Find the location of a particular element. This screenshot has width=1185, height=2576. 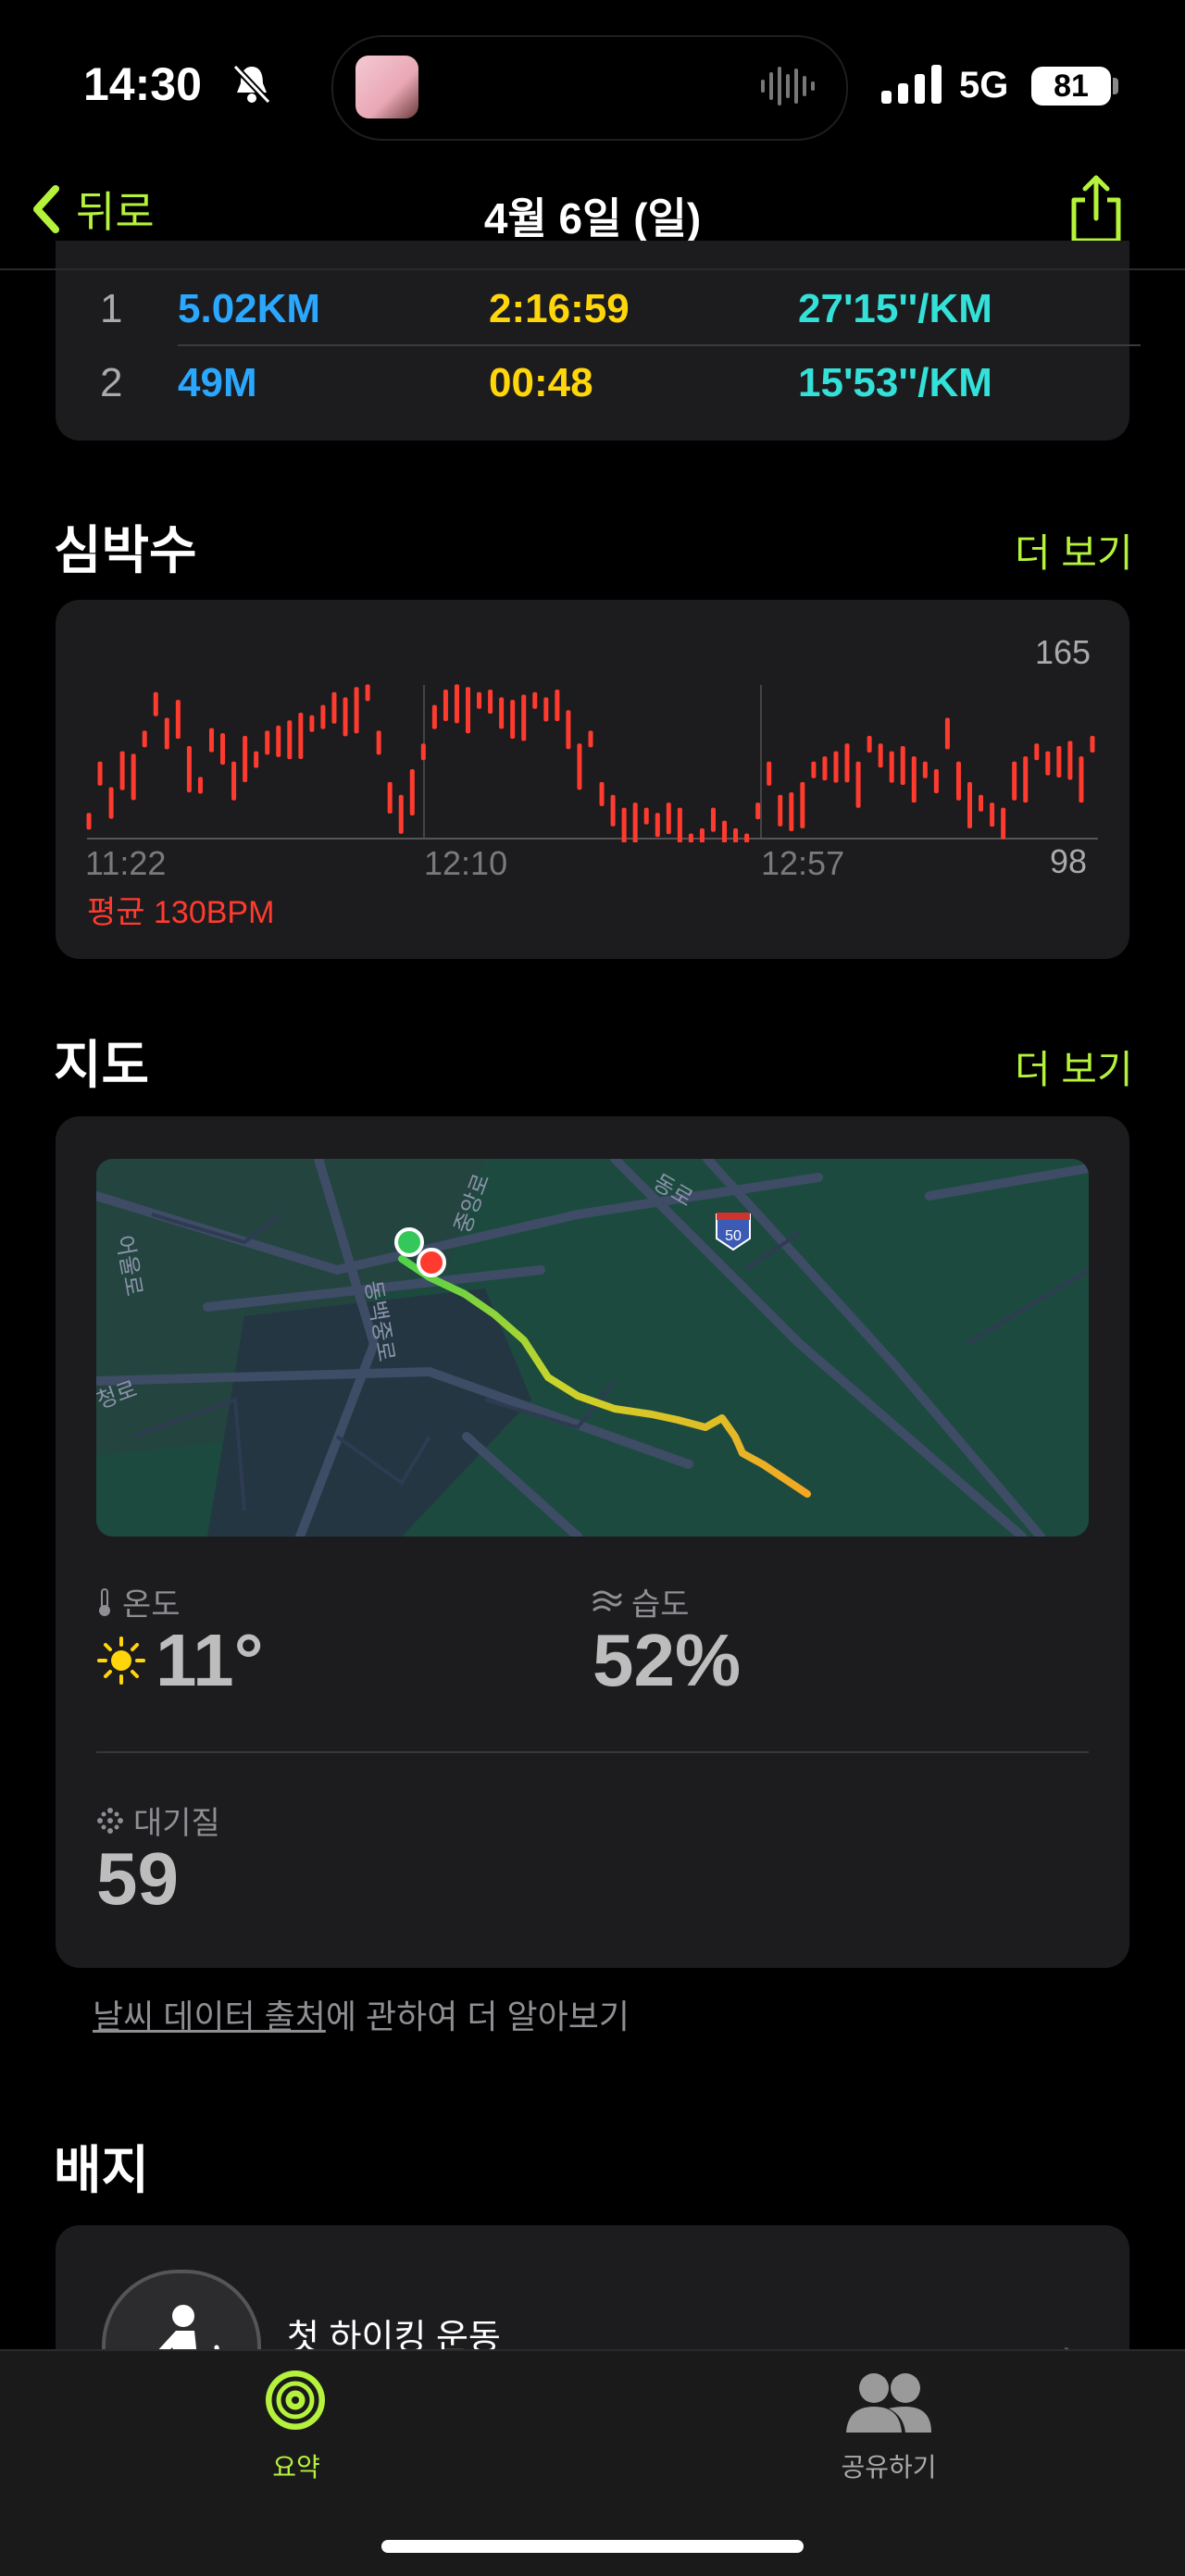

weather-source-link: 날씨 데이터 출처 is located at coordinates (209, 2016).